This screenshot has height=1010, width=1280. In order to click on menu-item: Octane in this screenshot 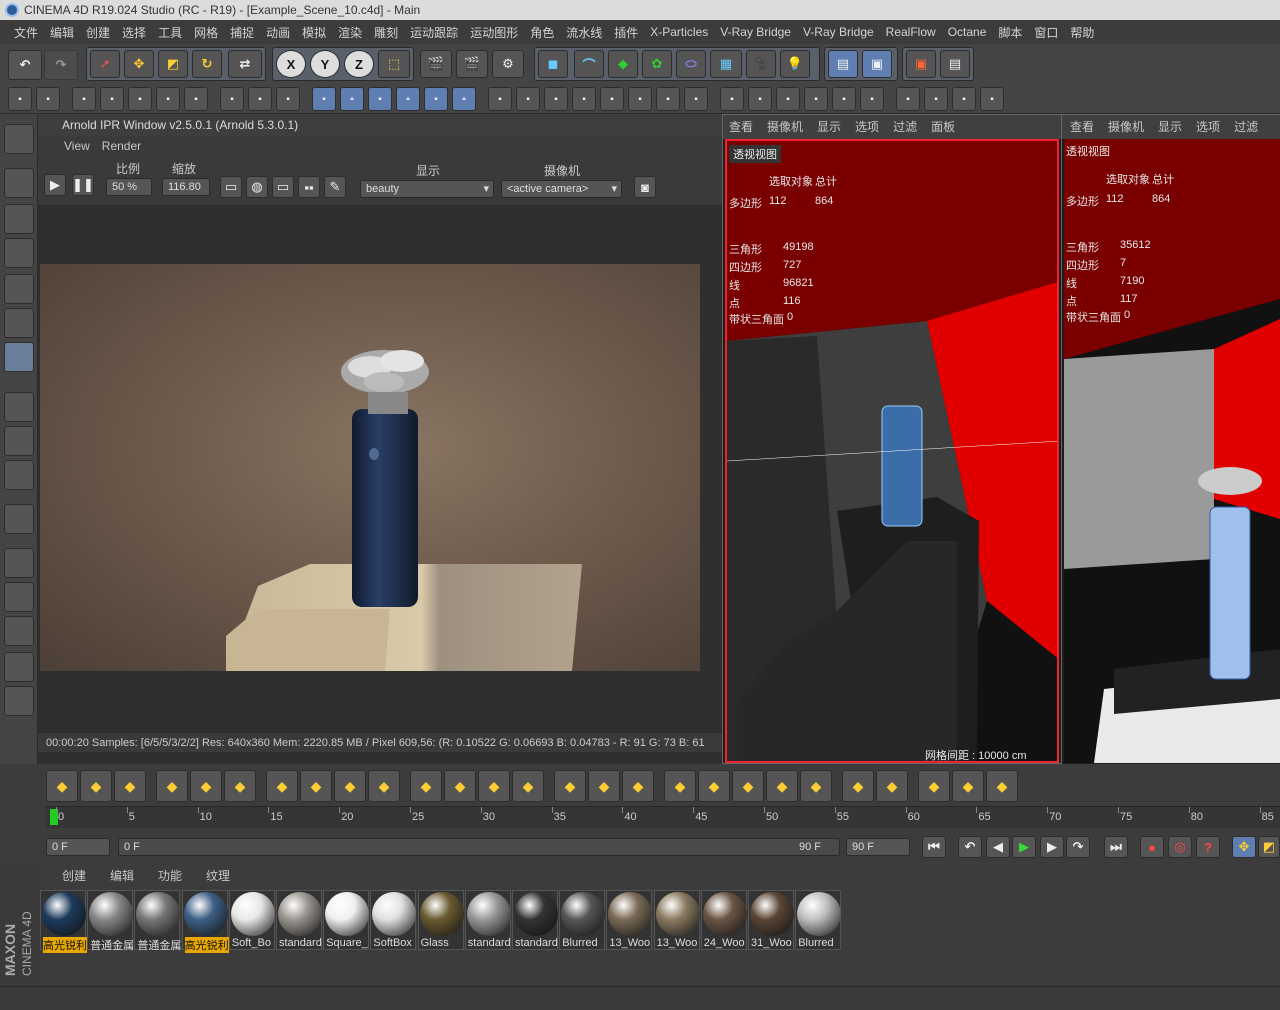, I will do `click(967, 32)`.